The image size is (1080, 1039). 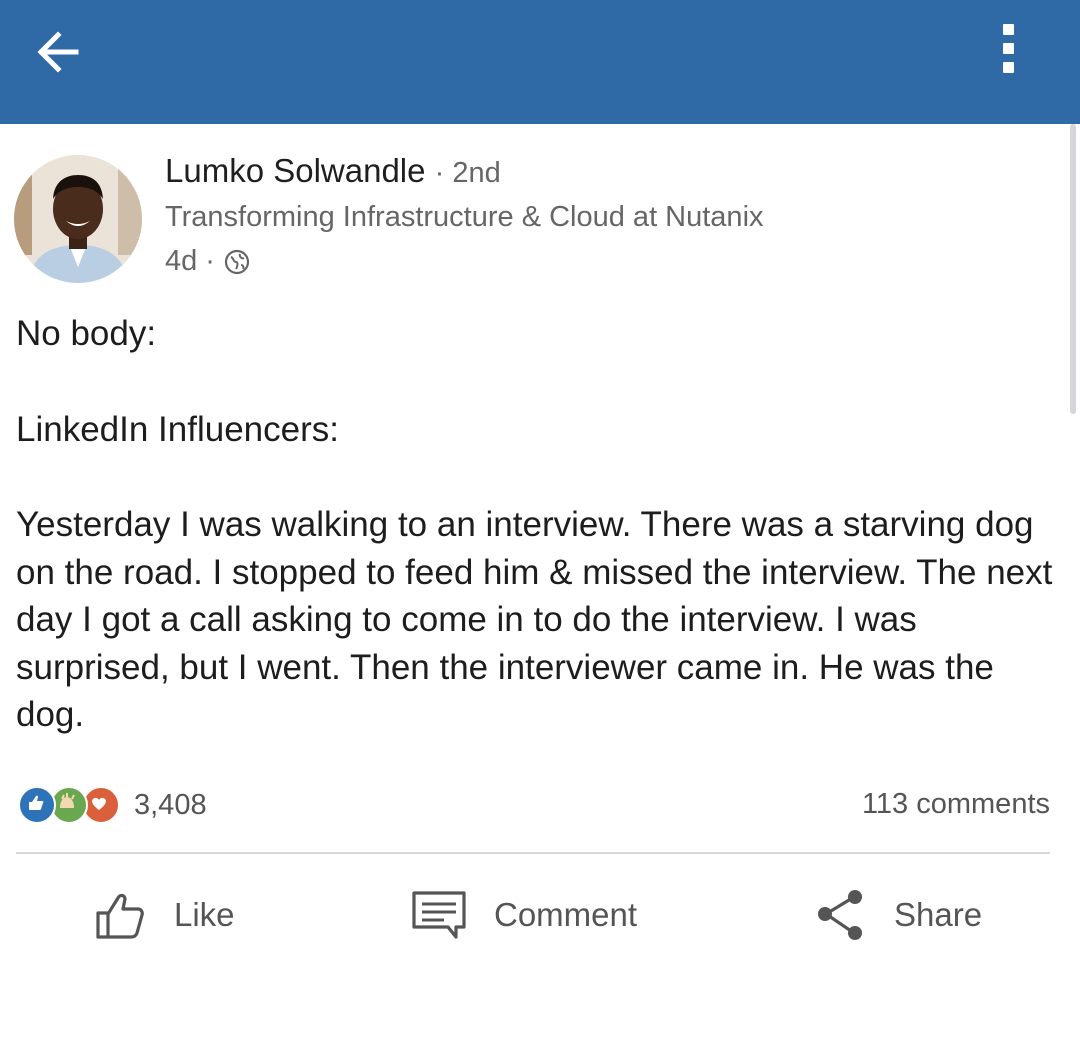 What do you see at coordinates (956, 804) in the screenshot?
I see `comments-count: 113 comments` at bounding box center [956, 804].